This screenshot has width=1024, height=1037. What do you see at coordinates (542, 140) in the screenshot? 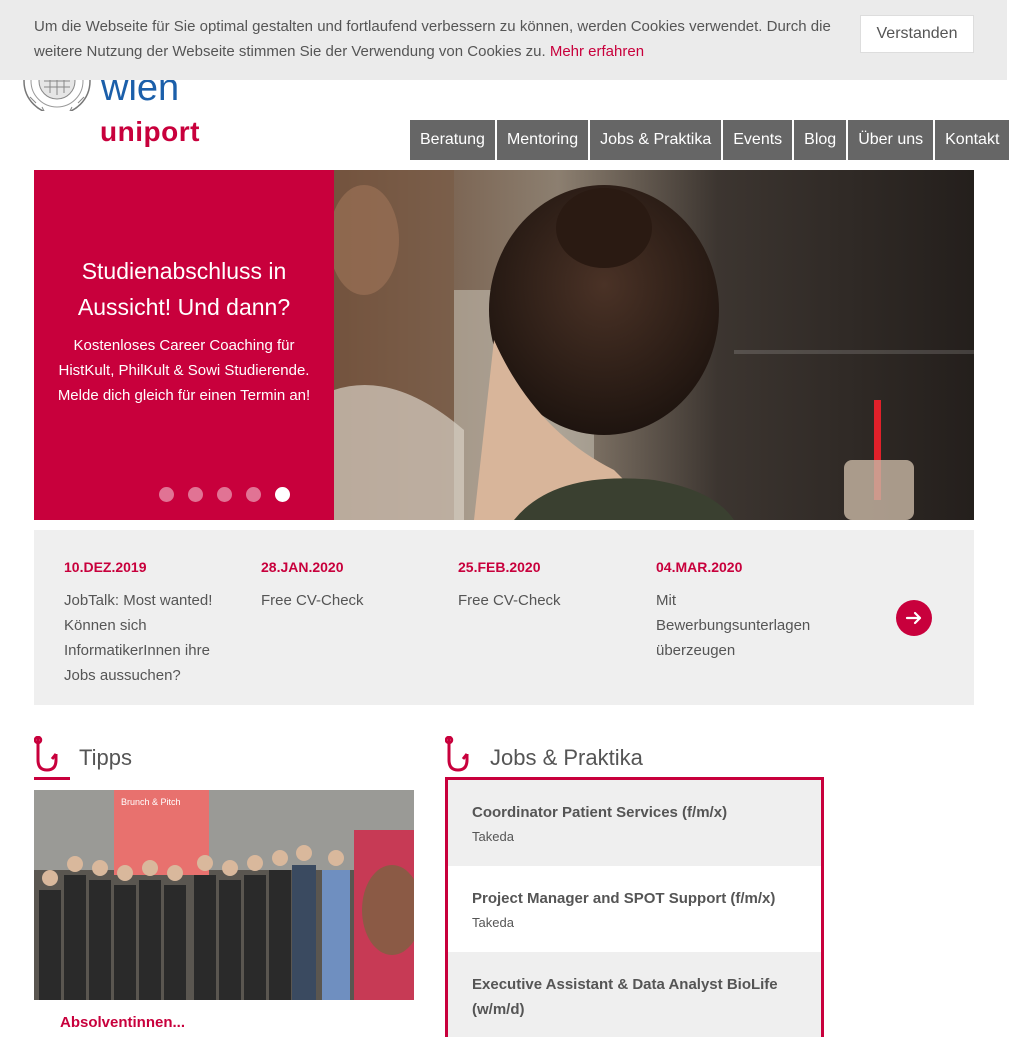
I see `nav-item-mentoring: Mentoring` at bounding box center [542, 140].